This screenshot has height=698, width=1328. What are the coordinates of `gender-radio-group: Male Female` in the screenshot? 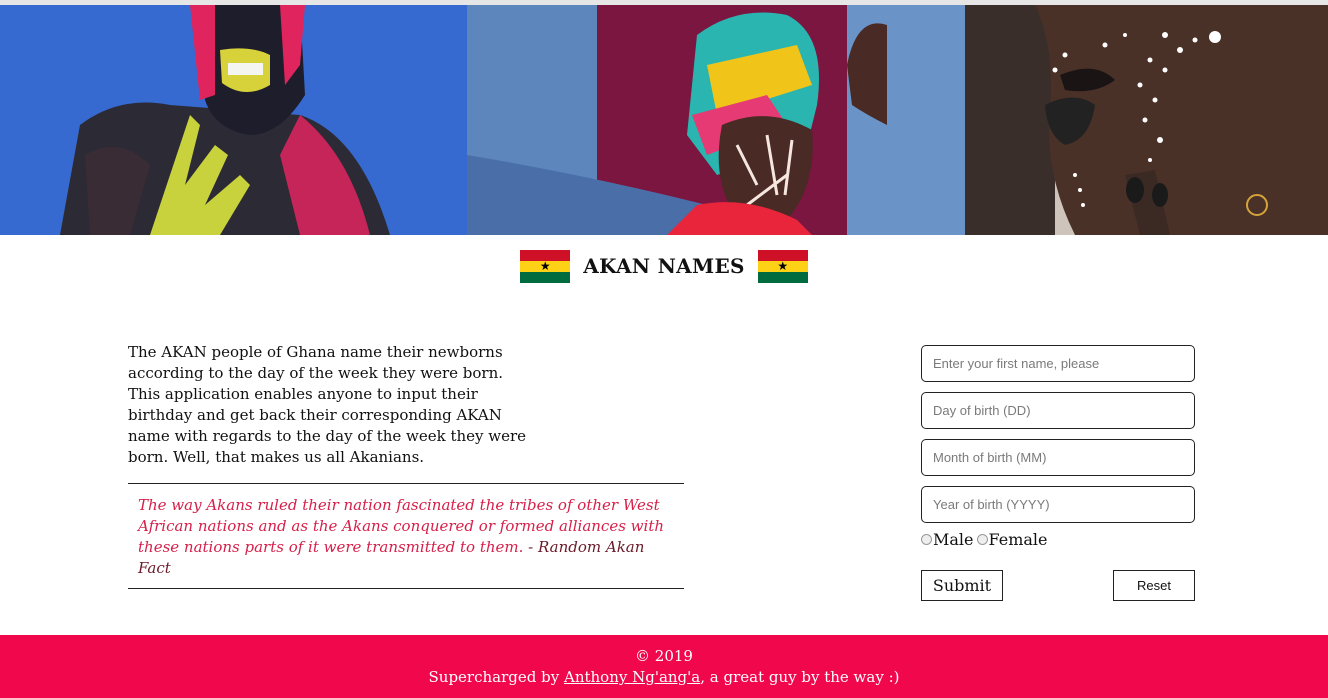 It's located at (1058, 539).